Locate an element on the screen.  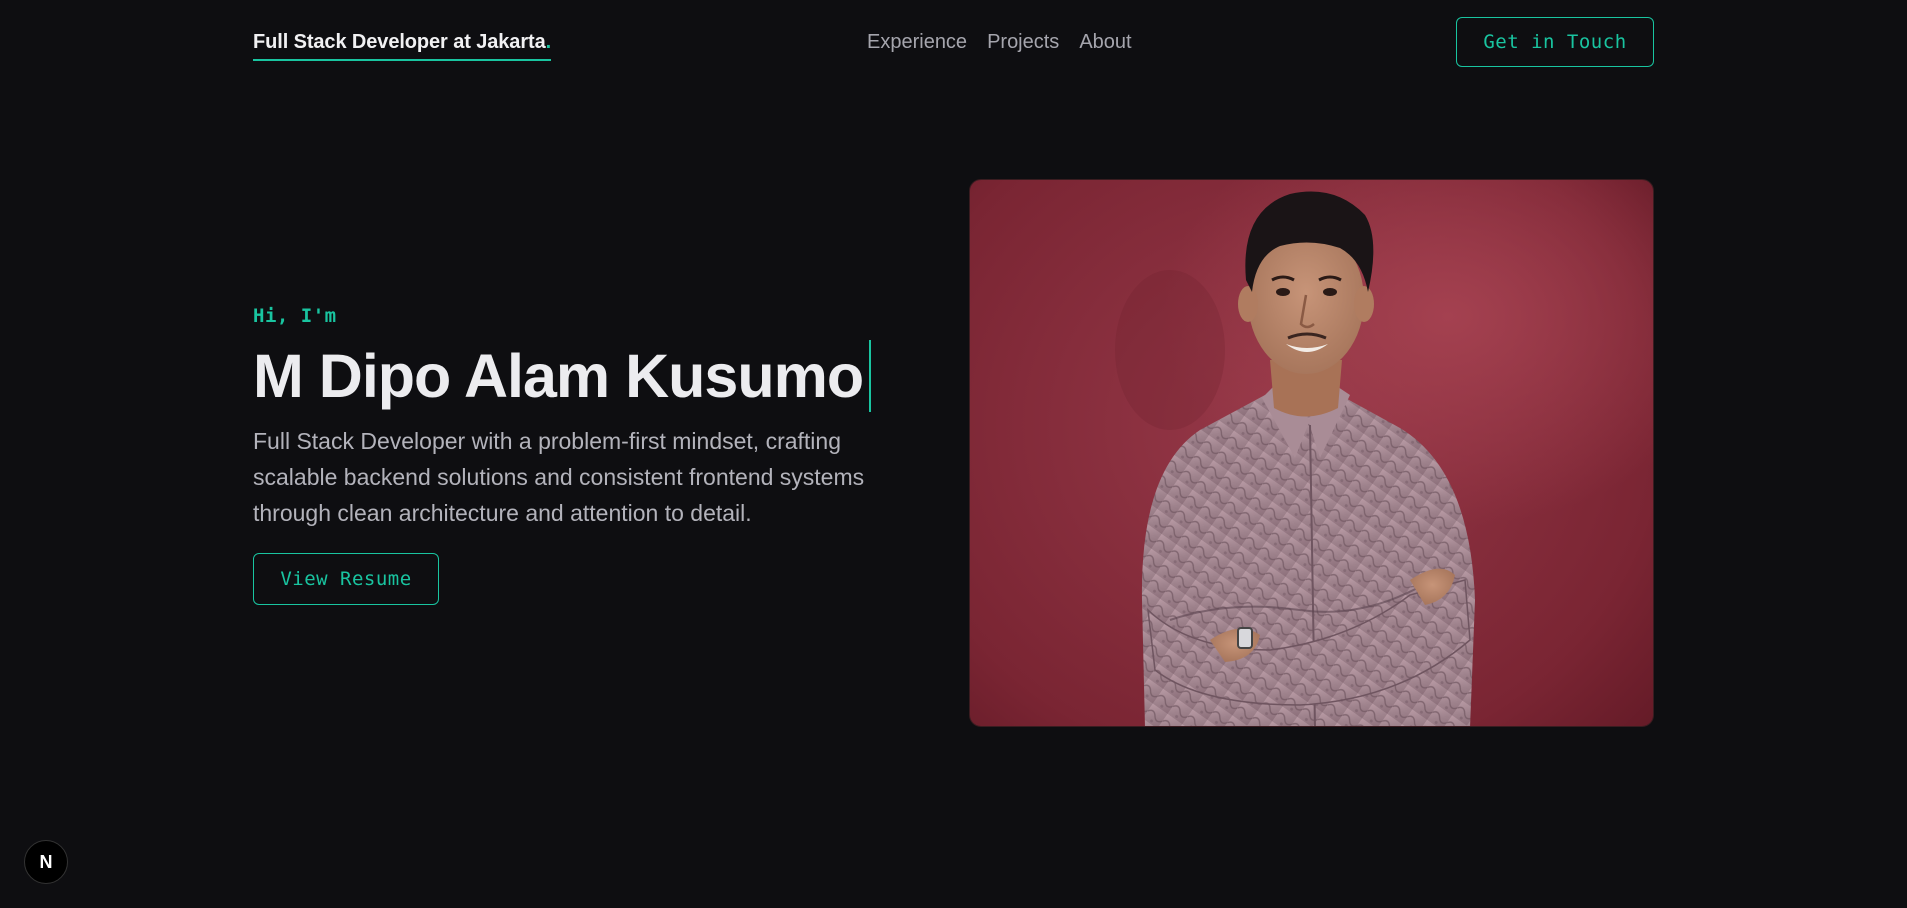
greeting-text: Hi, I'm is located at coordinates (295, 316).